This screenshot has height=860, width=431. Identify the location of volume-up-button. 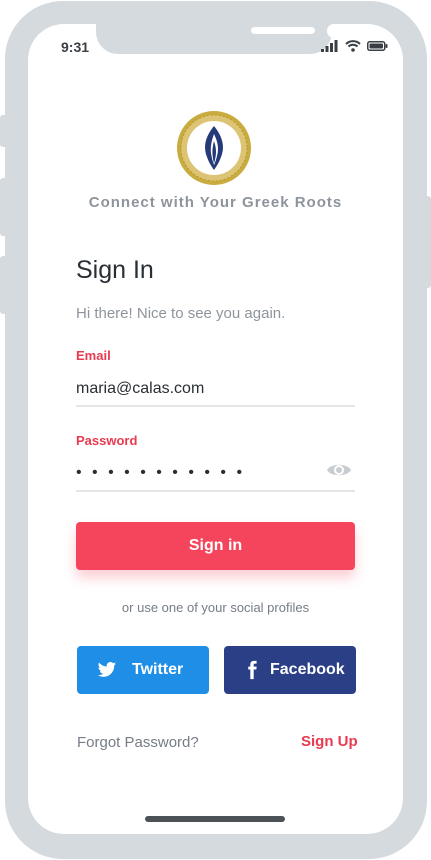
(4, 207).